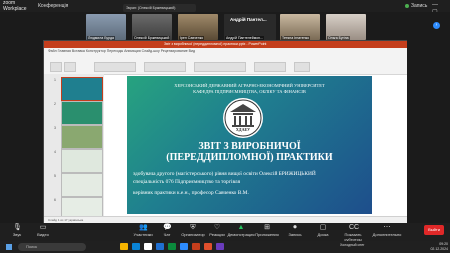 The width and height of the screenshot is (450, 253). Describe the element at coordinates (295, 227) in the screenshot. I see `record-icon: ⏺` at that location.